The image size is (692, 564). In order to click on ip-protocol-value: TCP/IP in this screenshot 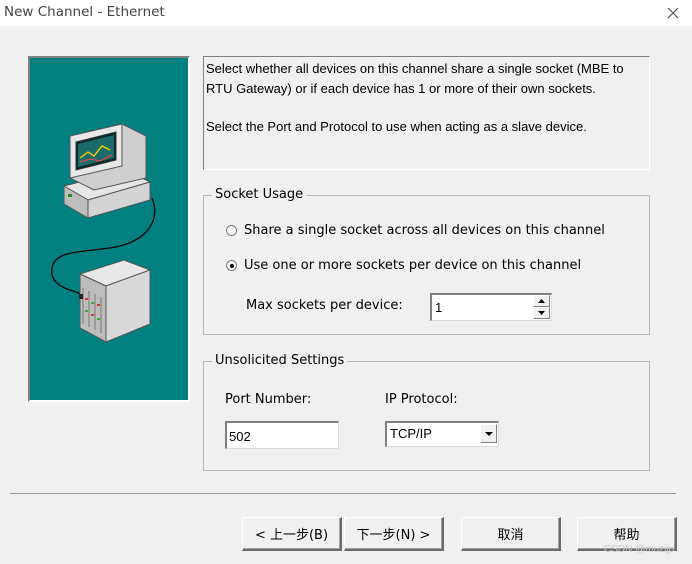, I will do `click(411, 433)`.